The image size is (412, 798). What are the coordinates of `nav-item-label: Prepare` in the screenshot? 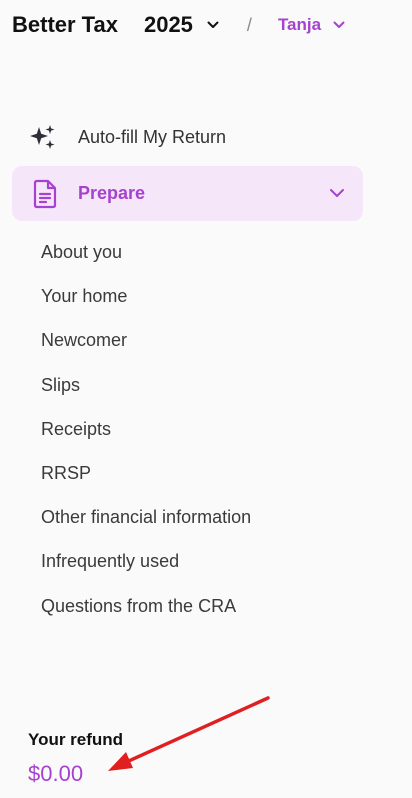 It's located at (112, 193).